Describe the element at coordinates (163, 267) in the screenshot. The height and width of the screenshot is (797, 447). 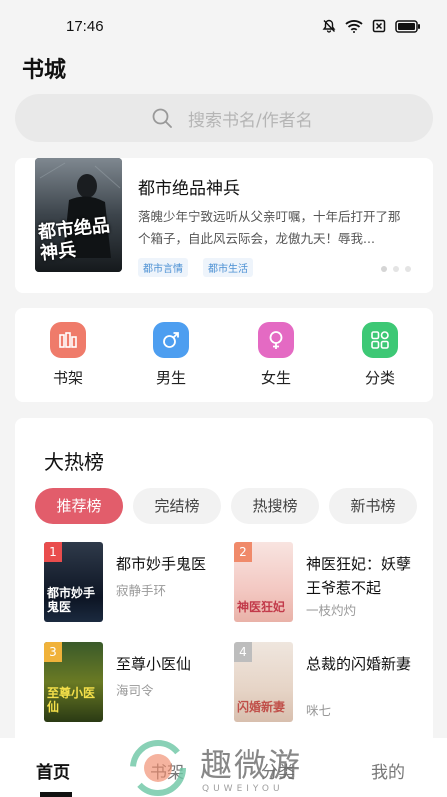
I see `genre-tag: 都市言情` at that location.